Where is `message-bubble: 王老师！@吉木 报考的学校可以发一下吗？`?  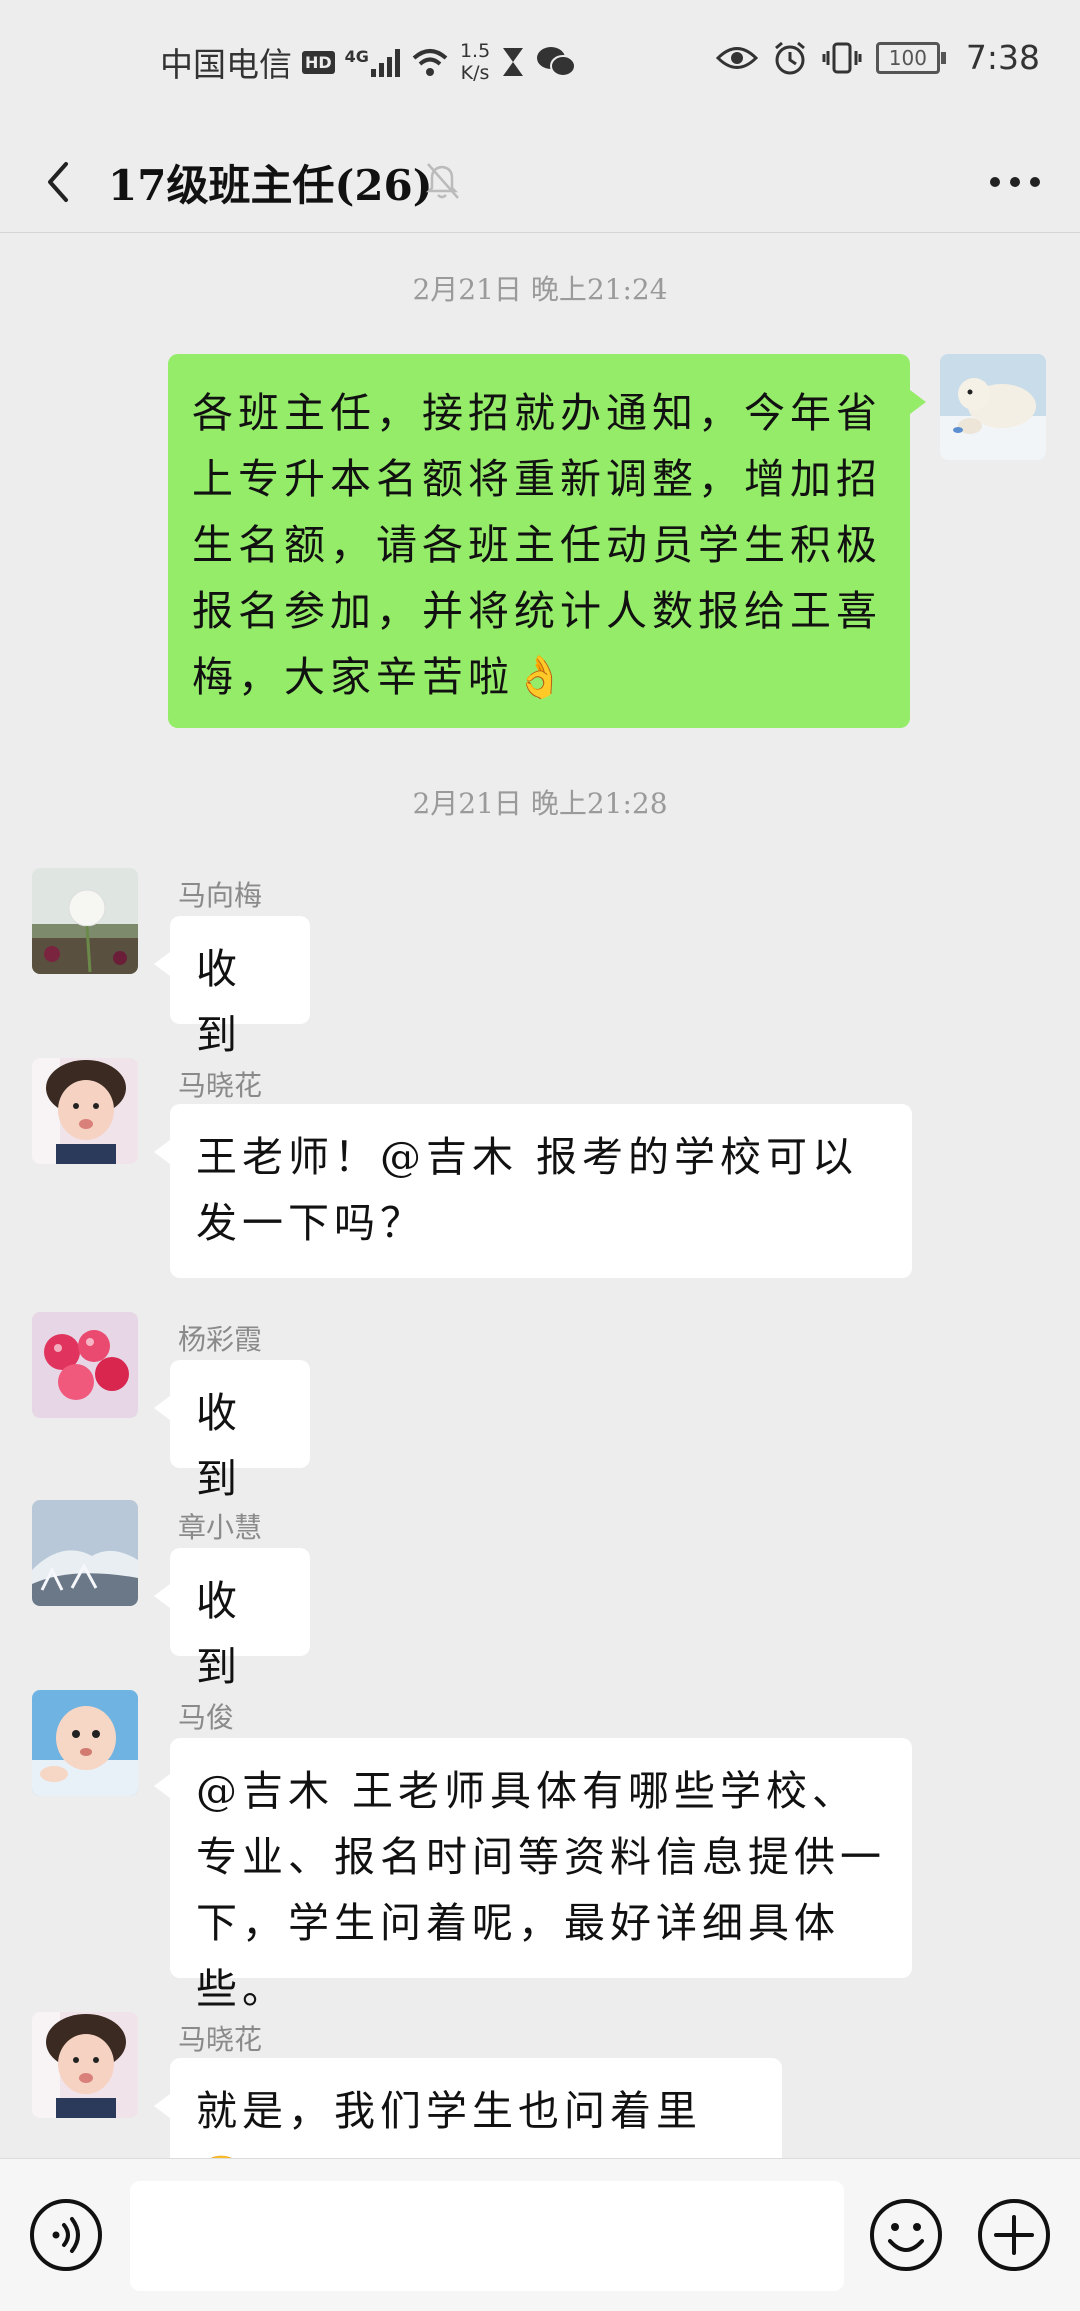
message-bubble: 王老师！@吉木 报考的学校可以发一下吗？ is located at coordinates (533, 1191).